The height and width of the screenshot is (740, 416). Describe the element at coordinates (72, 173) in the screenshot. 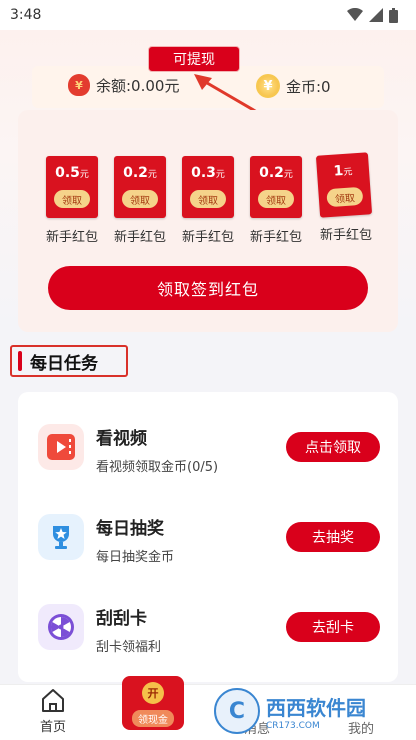

I see `packet-amount: 0.5元` at that location.